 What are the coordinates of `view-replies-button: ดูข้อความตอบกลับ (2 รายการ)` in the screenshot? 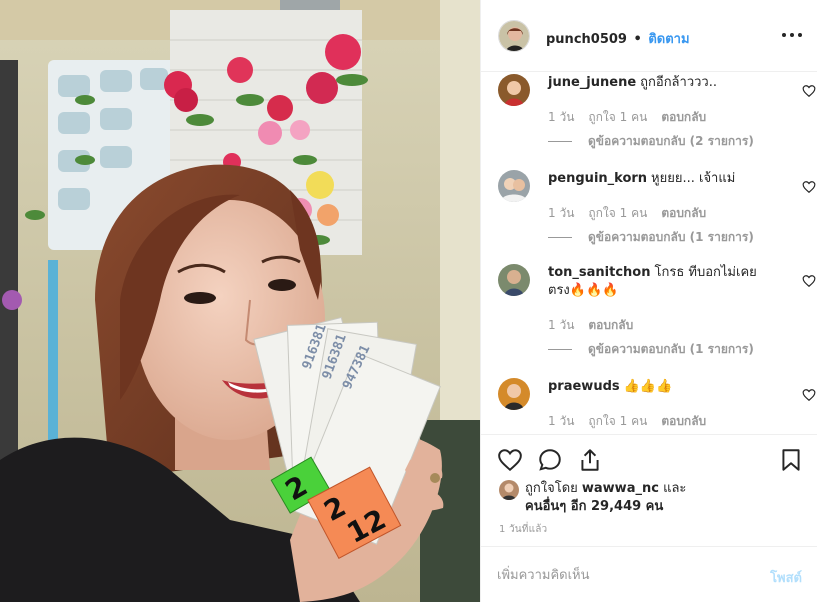 It's located at (651, 141).